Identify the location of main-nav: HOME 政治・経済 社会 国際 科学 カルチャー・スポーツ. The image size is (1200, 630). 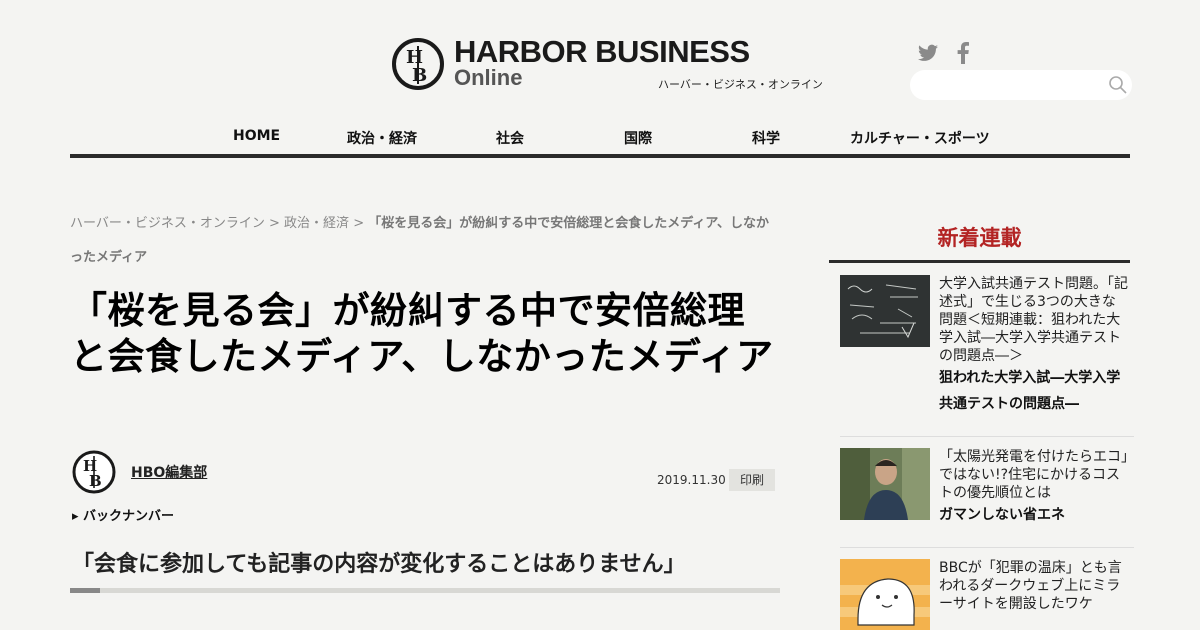
(600, 140).